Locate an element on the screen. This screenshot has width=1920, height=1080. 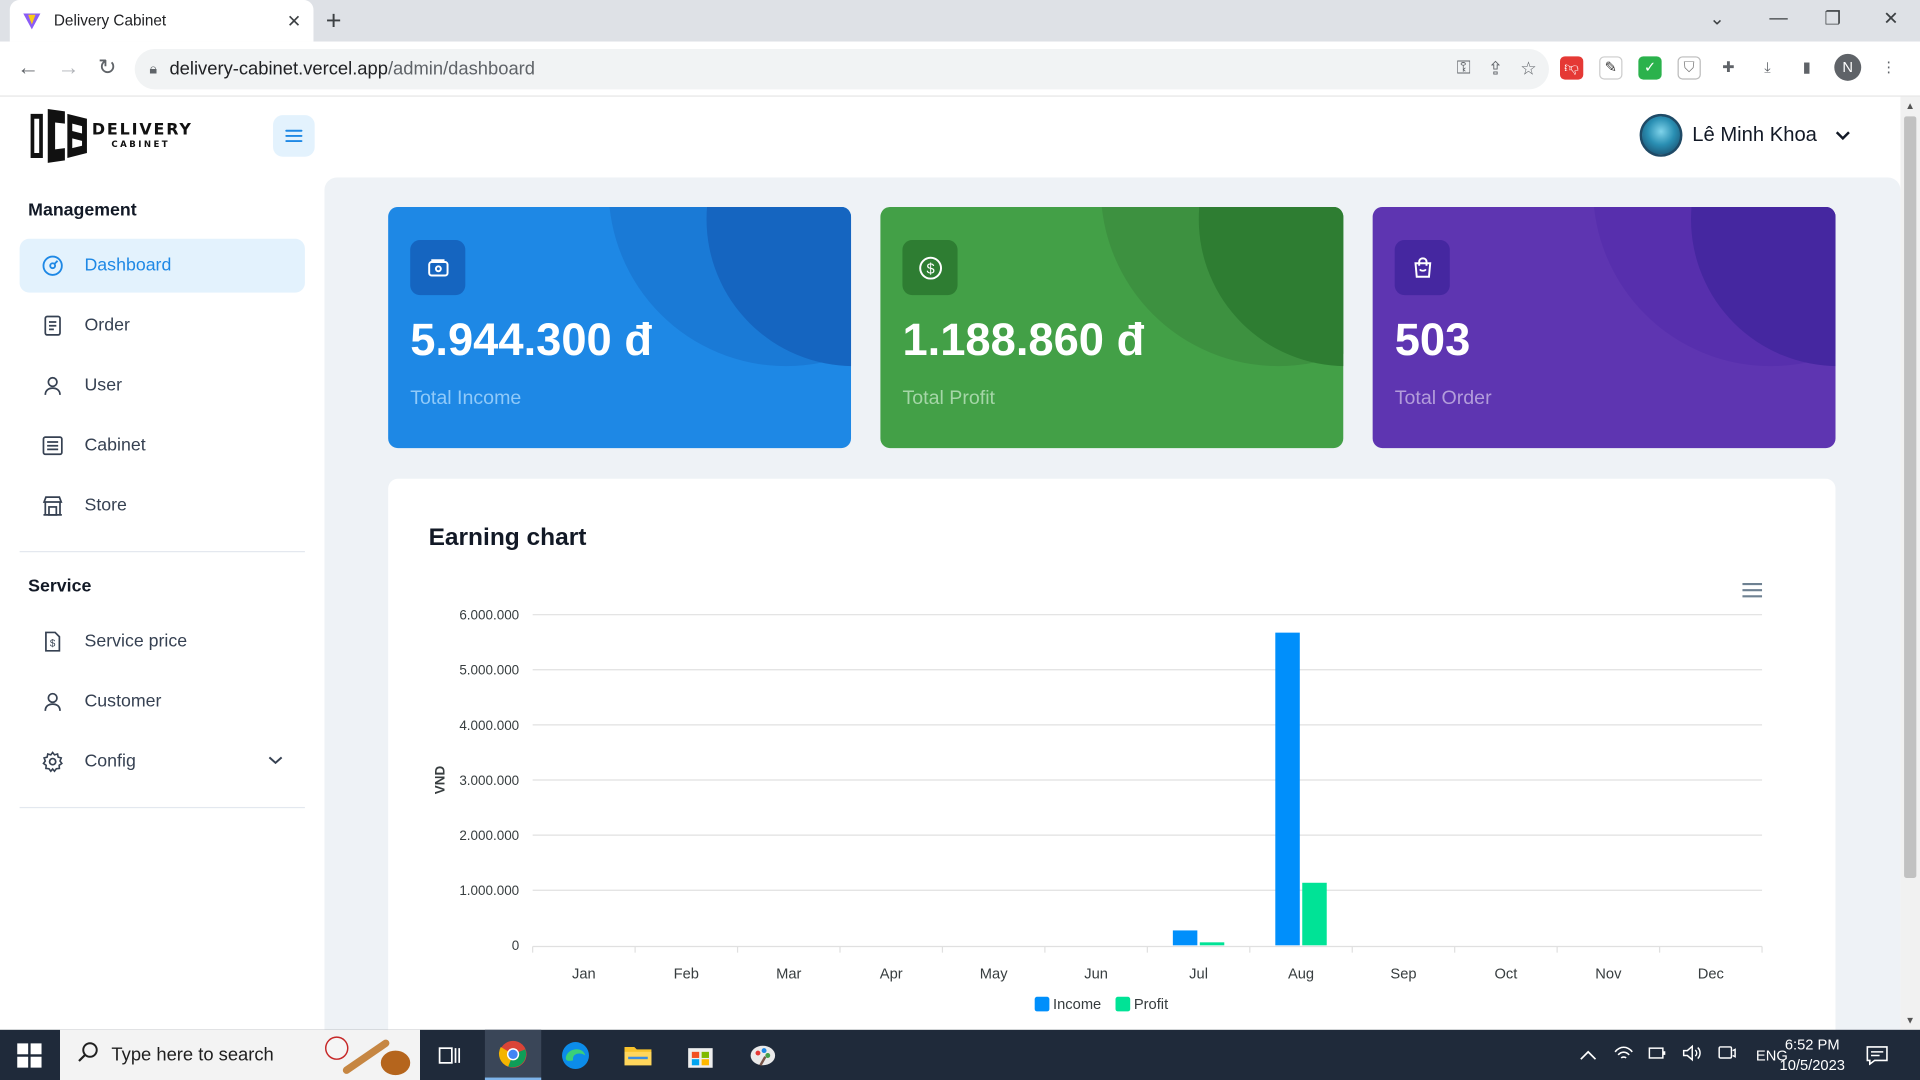
search-highlight-baseball-icon is located at coordinates (367, 1056).